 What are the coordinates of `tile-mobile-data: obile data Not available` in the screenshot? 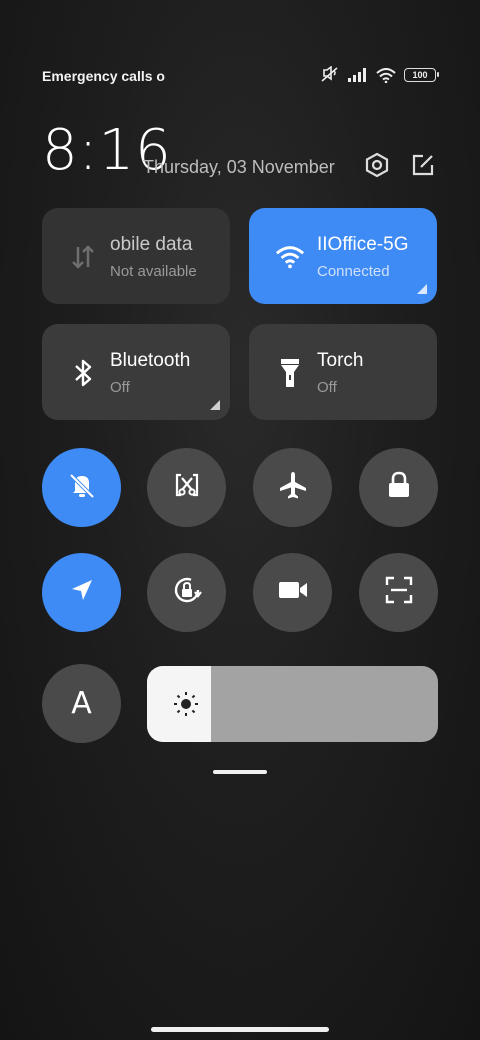 It's located at (136, 256).